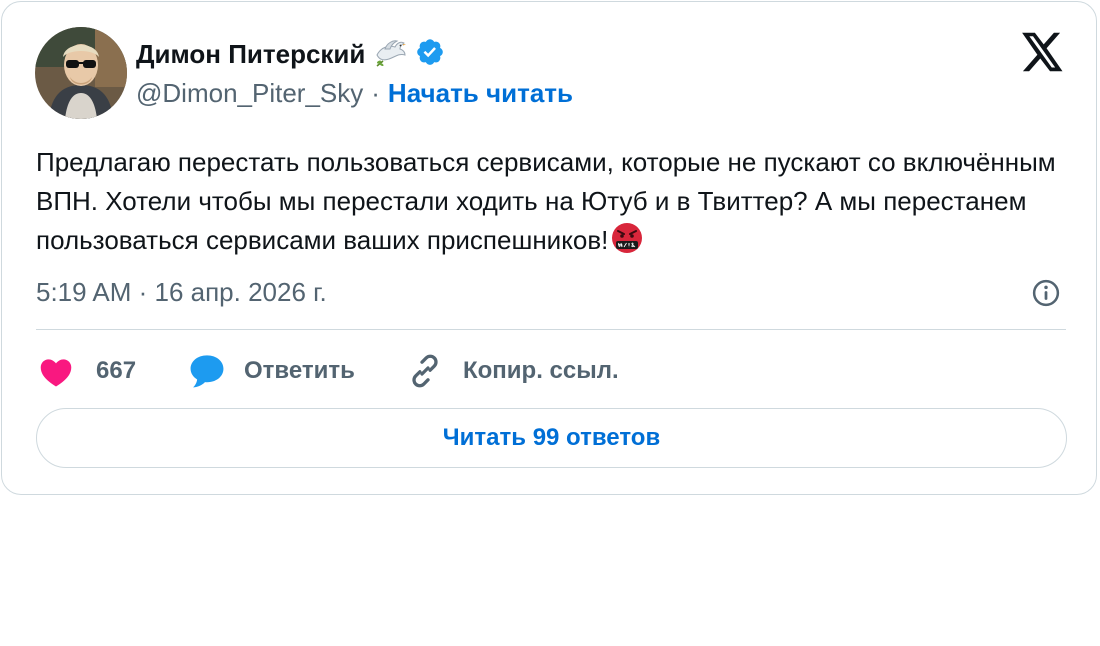 The width and height of the screenshot is (1100, 646). I want to click on author-handle-row: @Dimon_Piter_Sky · Начать читать, so click(354, 93).